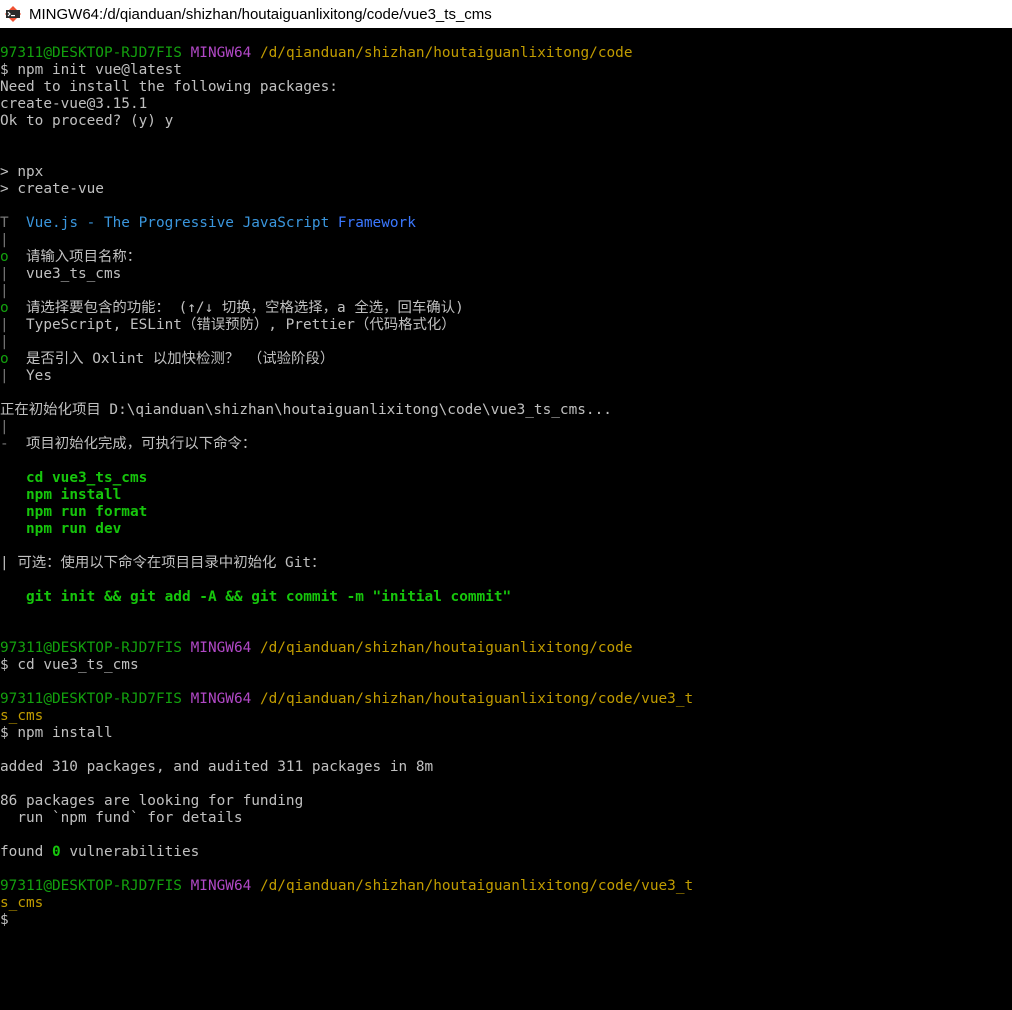  I want to click on question-line: o 是否引入 Oxlint 以加快检测？ （试验阶段）, so click(506, 359).